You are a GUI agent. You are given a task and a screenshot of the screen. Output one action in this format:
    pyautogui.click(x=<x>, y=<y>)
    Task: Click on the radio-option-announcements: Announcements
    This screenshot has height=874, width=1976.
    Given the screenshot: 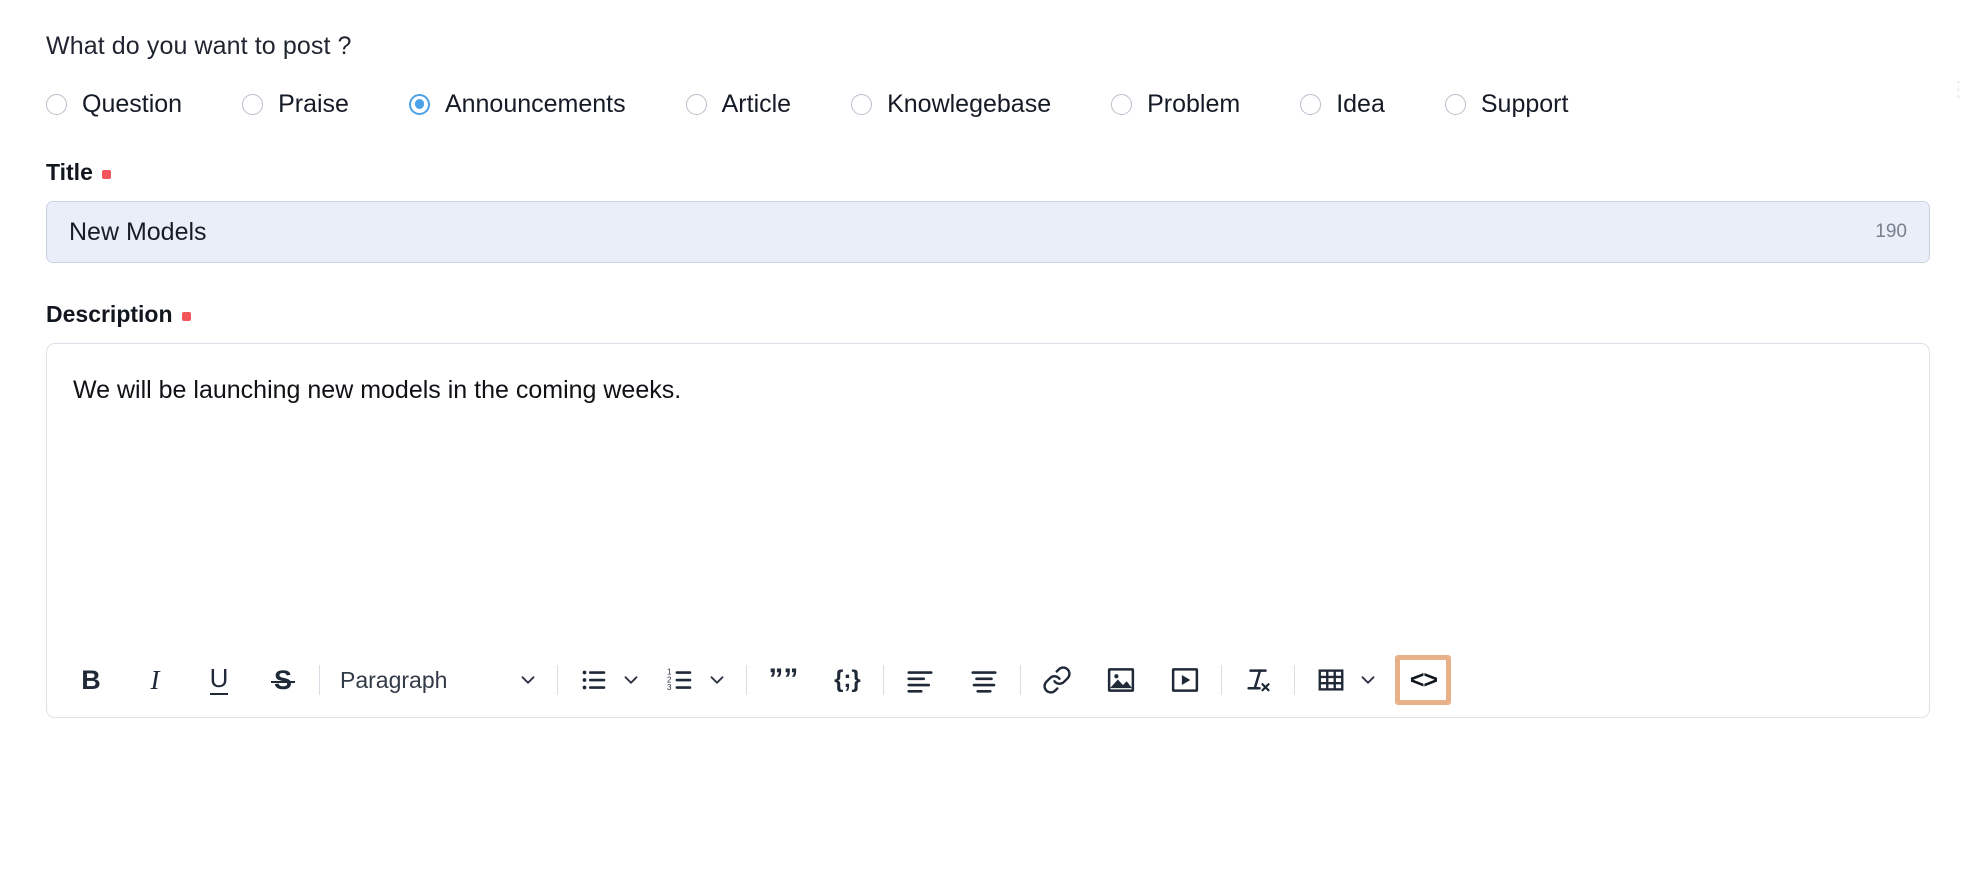 What is the action you would take?
    pyautogui.click(x=517, y=103)
    